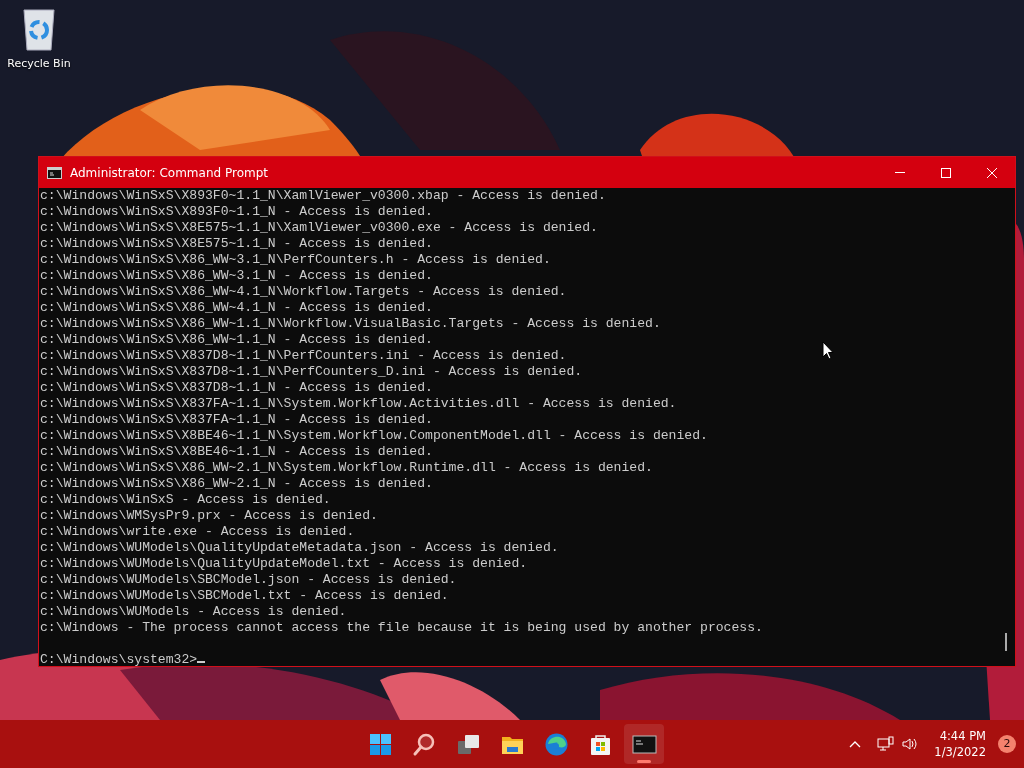 The image size is (1024, 768). What do you see at coordinates (886, 744) in the screenshot?
I see `network-icon` at bounding box center [886, 744].